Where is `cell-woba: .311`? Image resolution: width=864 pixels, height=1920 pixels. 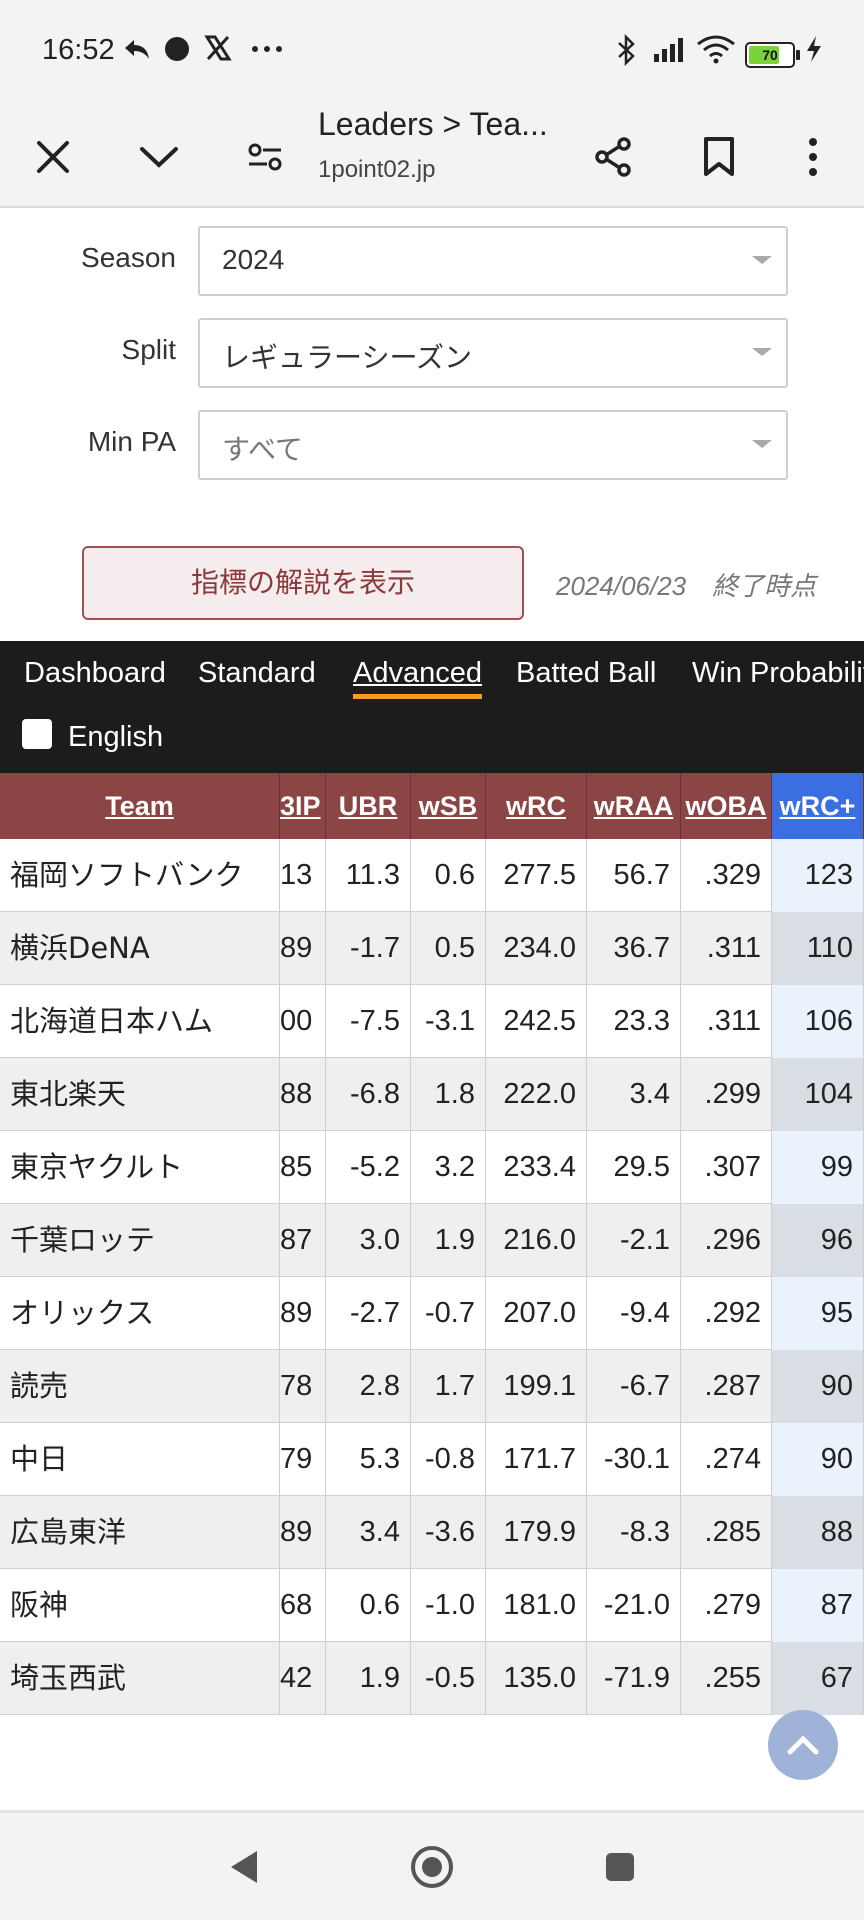
cell-woba: .311 is located at coordinates (726, 948).